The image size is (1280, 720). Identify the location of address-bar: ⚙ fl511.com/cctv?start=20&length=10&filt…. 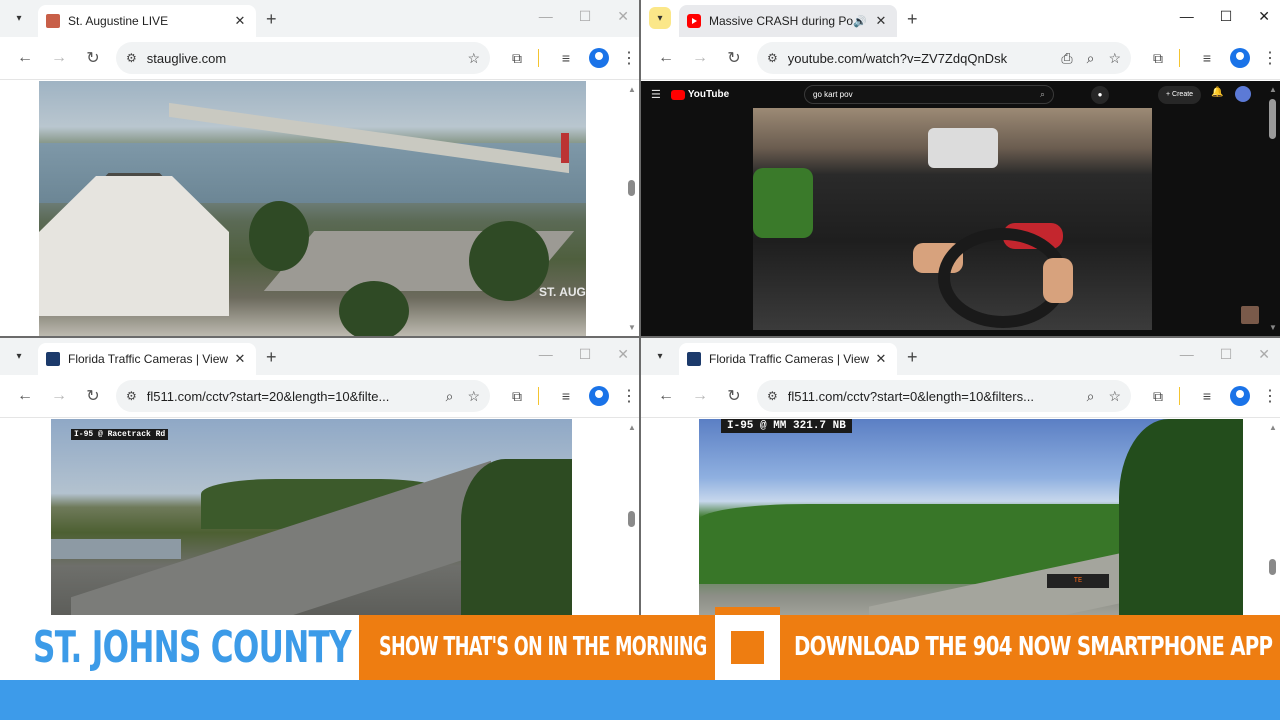
(303, 396).